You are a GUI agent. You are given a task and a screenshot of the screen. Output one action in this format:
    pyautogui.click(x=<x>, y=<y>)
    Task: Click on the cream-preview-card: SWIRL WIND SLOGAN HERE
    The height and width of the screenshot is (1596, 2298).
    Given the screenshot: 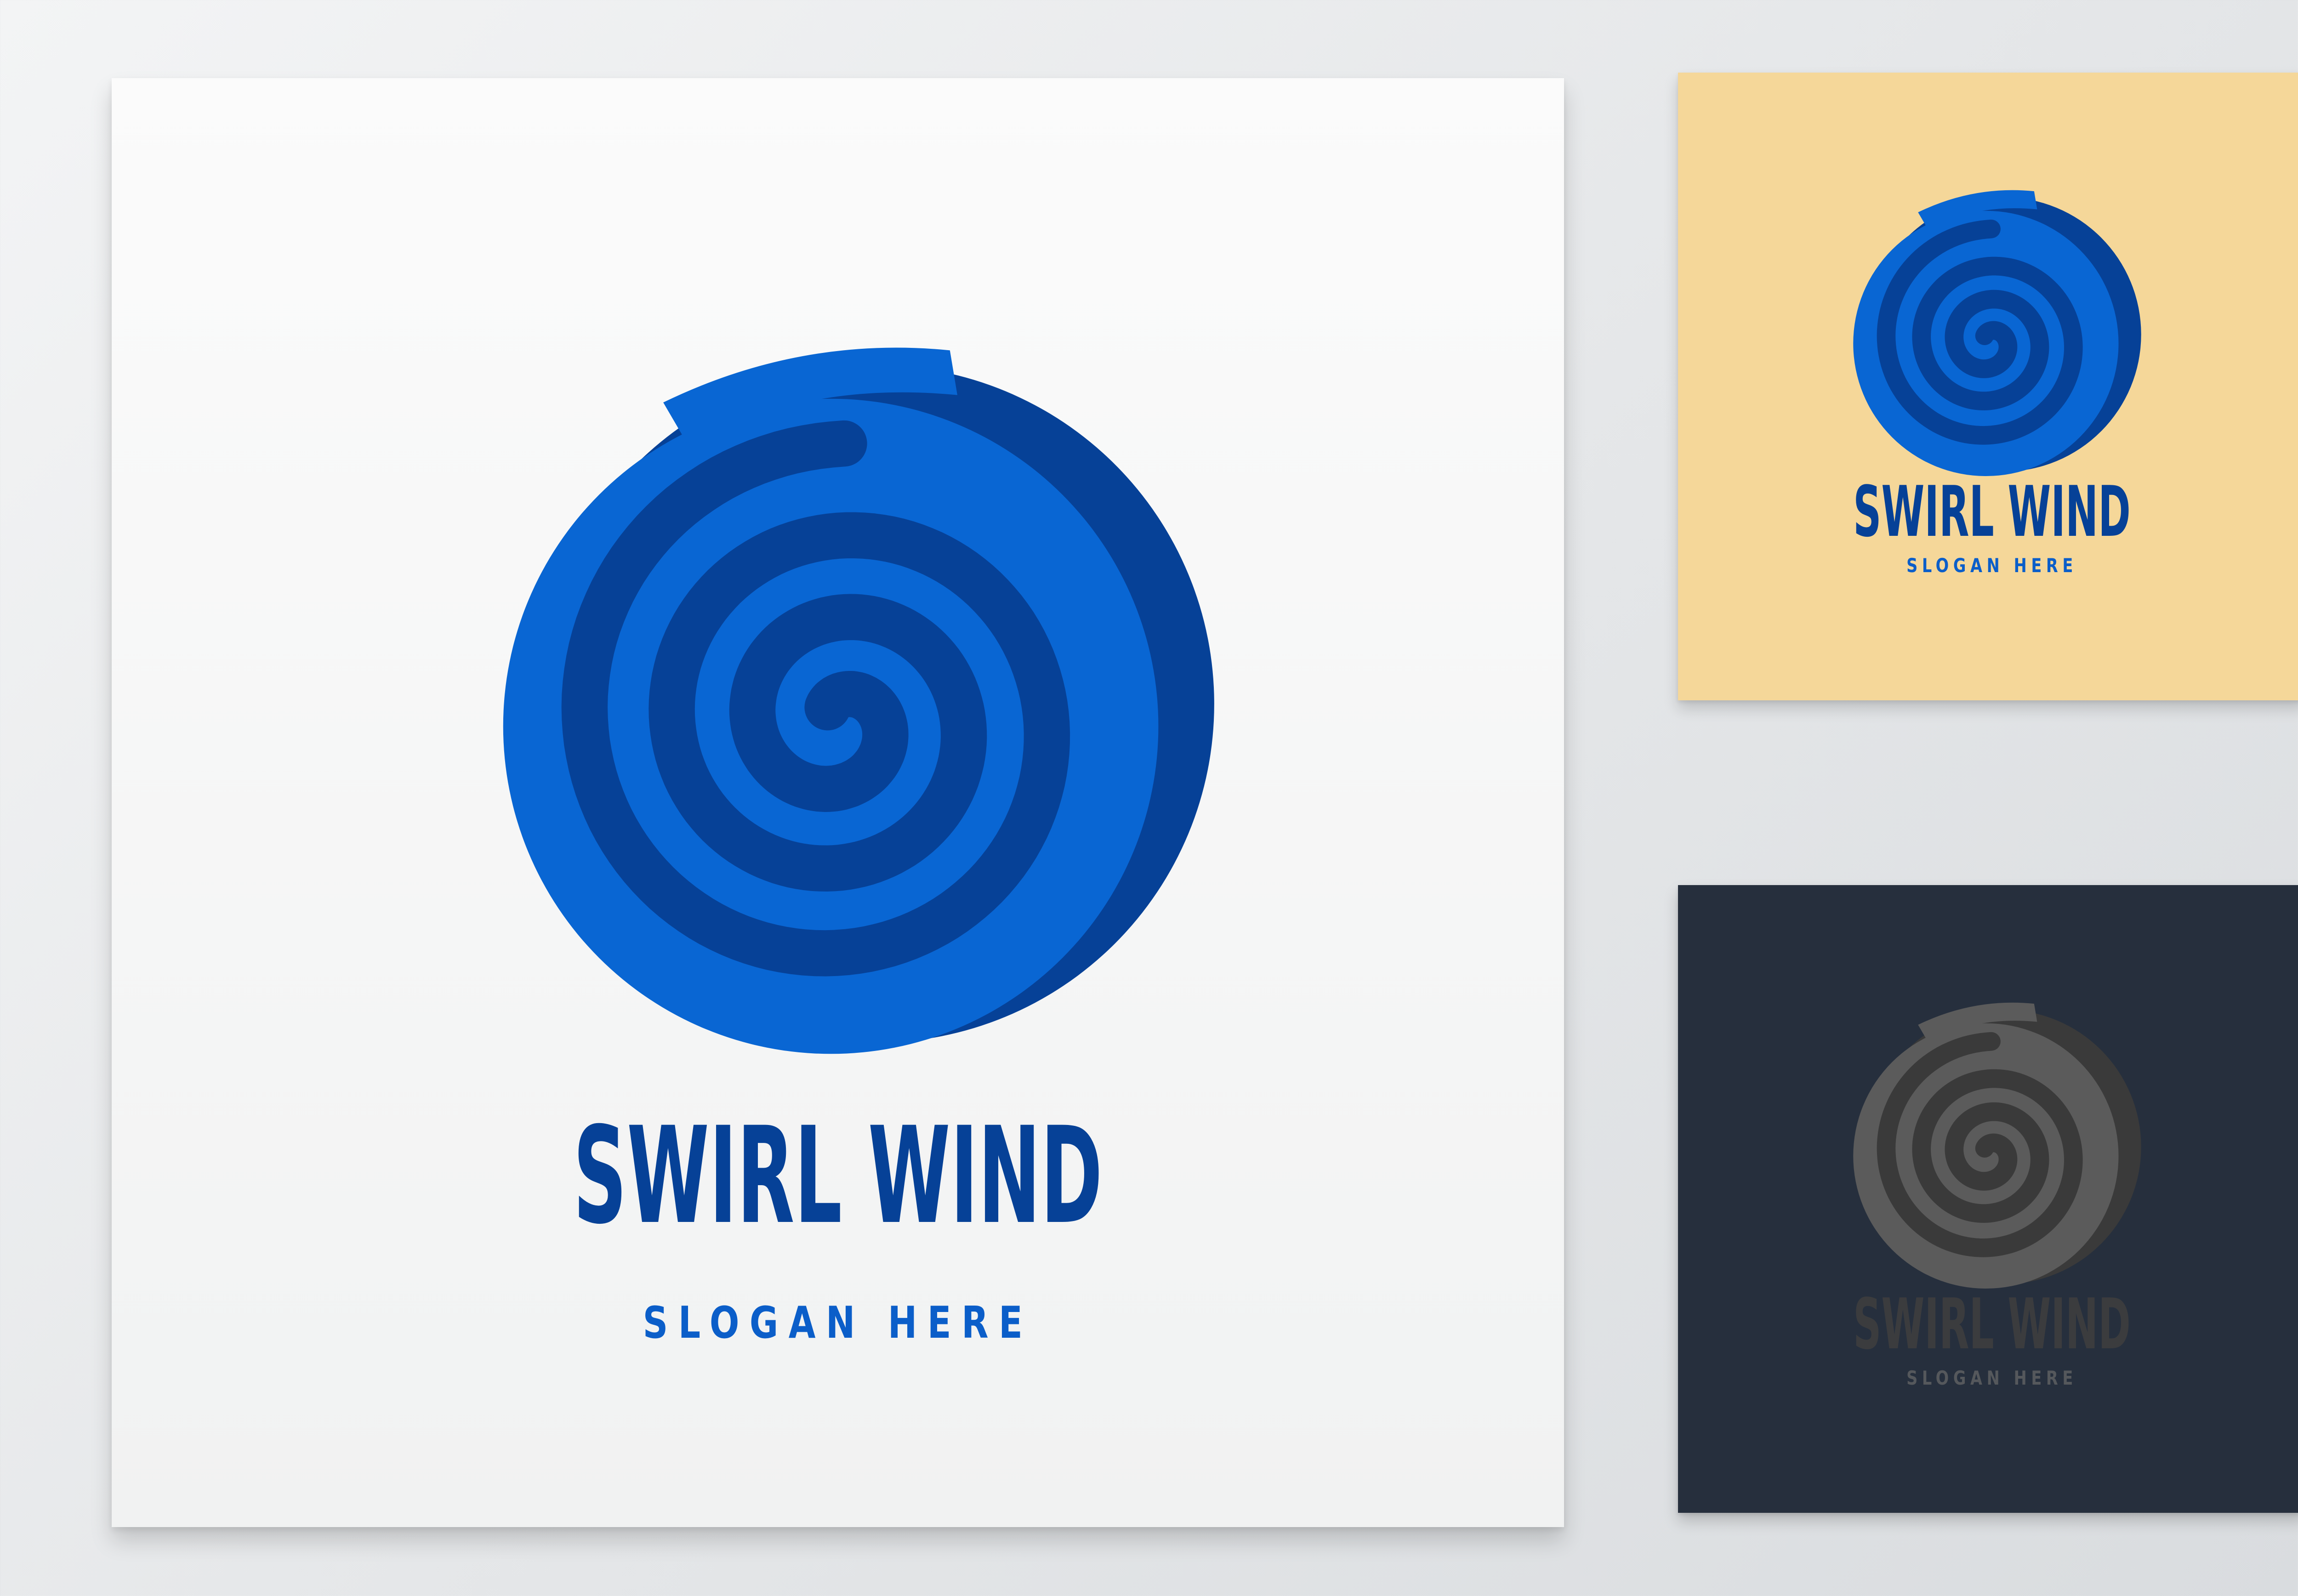 What is the action you would take?
    pyautogui.click(x=1988, y=386)
    